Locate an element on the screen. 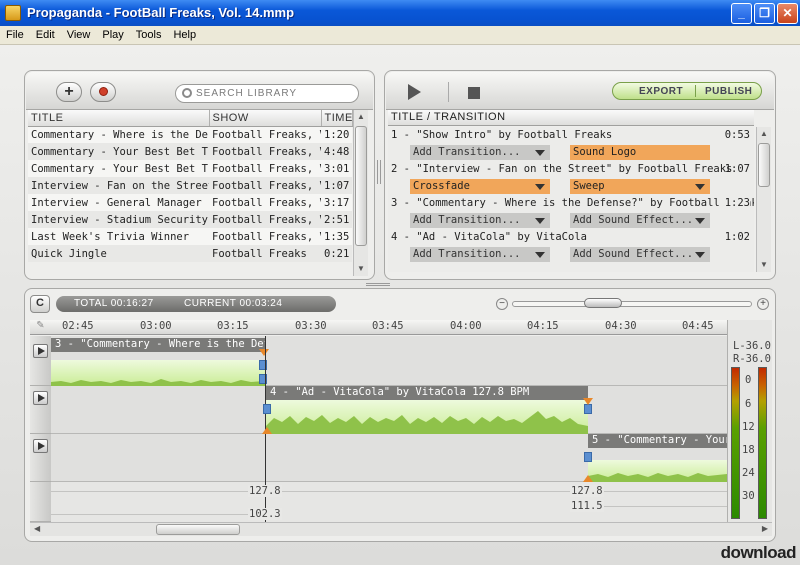 The image size is (800, 565). pill-divider is located at coordinates (695, 91).